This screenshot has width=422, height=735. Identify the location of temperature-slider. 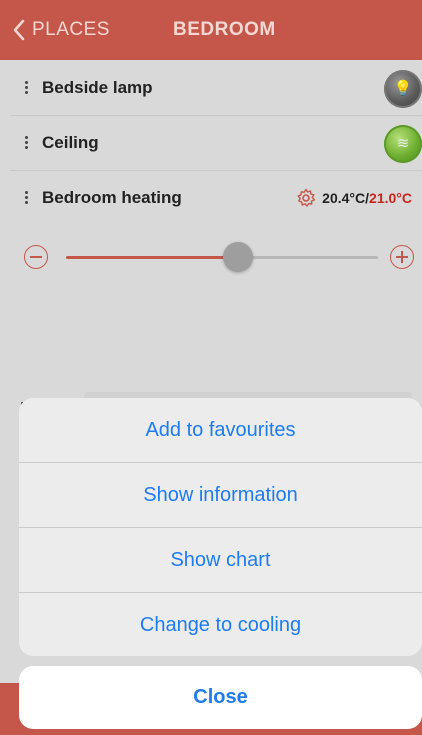
(216, 261).